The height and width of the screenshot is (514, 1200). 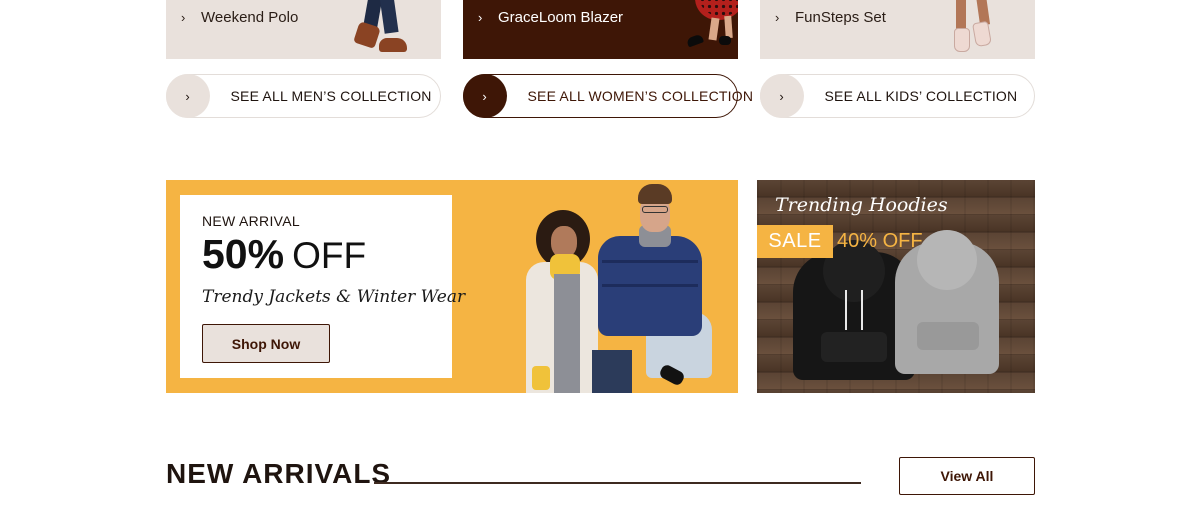 What do you see at coordinates (640, 96) in the screenshot?
I see `button-label: SEE ALL WOMEN’S COLLECTION` at bounding box center [640, 96].